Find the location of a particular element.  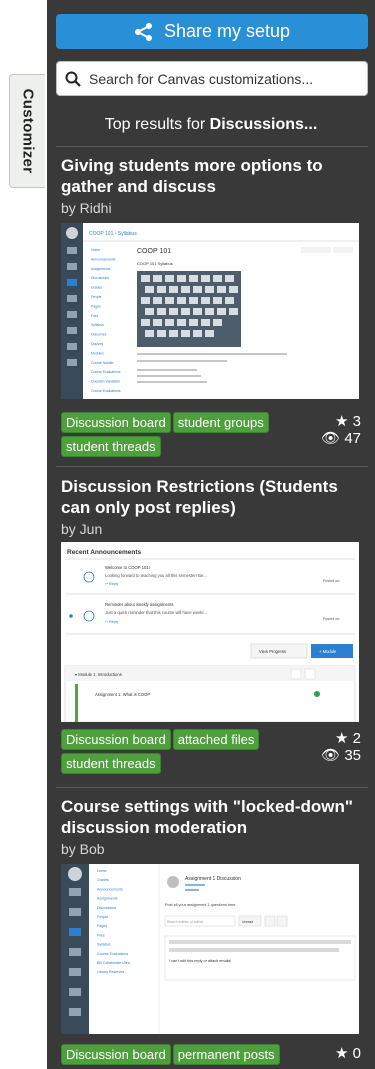

share-setup-button: Share my setup is located at coordinates (212, 31).